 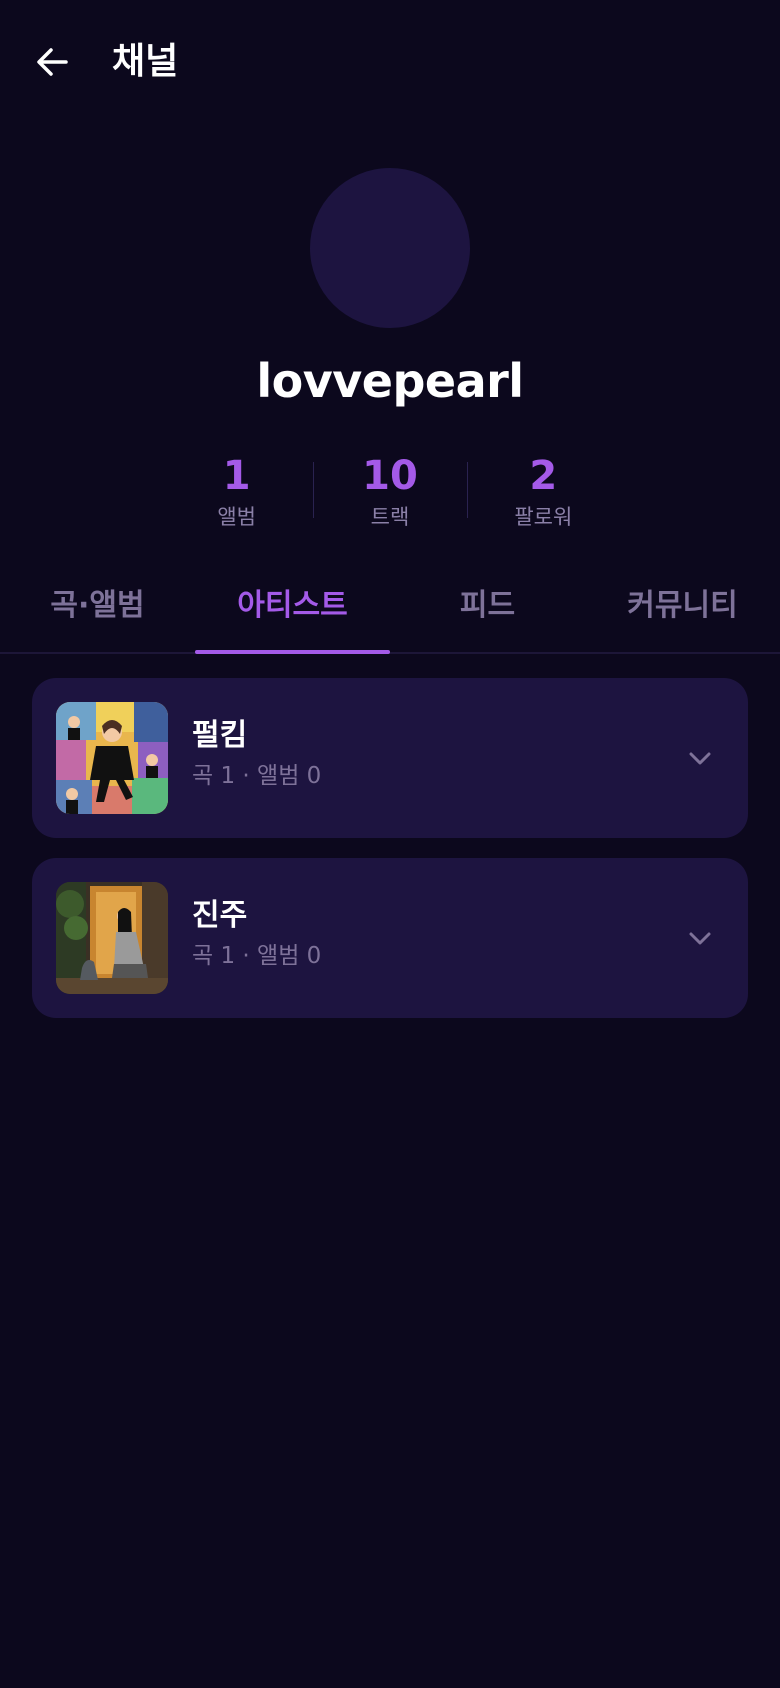 What do you see at coordinates (390, 758) in the screenshot?
I see `artist-card: 펄킴 곡 1 · 앨범 0` at bounding box center [390, 758].